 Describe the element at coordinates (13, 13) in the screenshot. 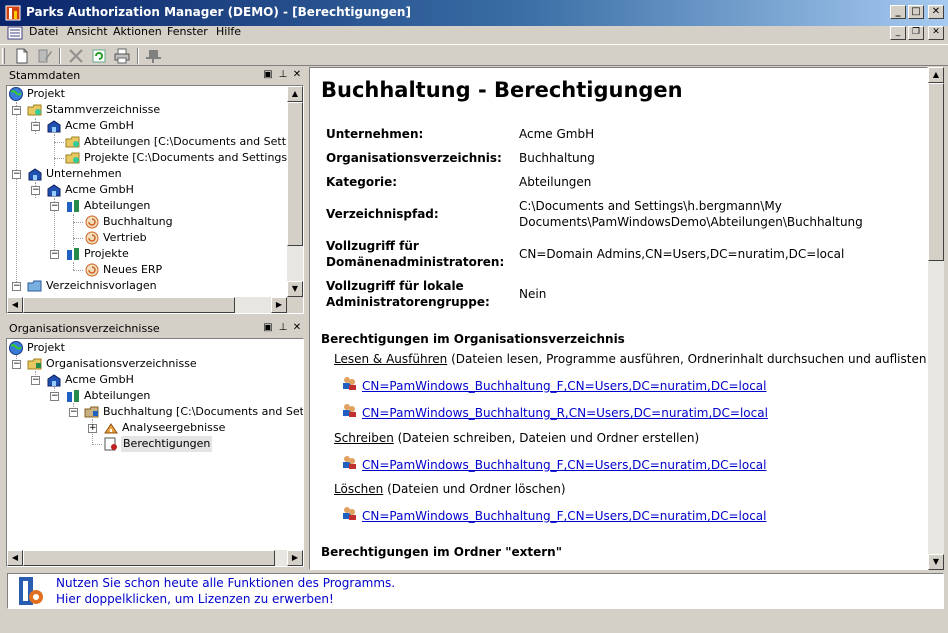

I see `app-icon` at that location.